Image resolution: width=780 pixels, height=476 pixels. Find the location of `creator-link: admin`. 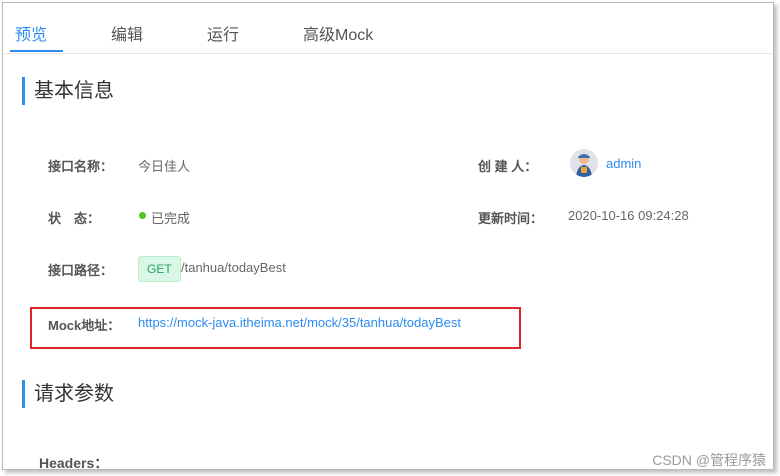

creator-link: admin is located at coordinates (623, 163).